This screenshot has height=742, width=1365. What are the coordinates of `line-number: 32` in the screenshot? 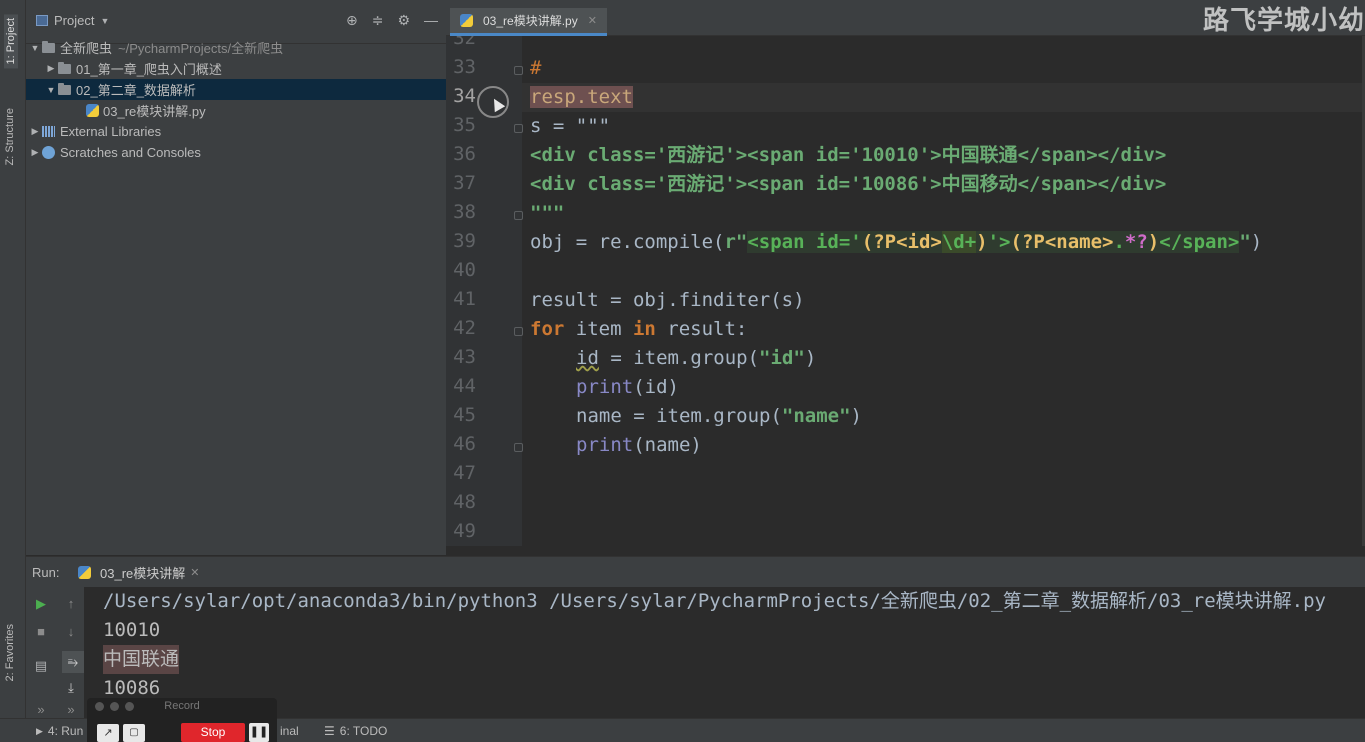 It's located at (464, 42).